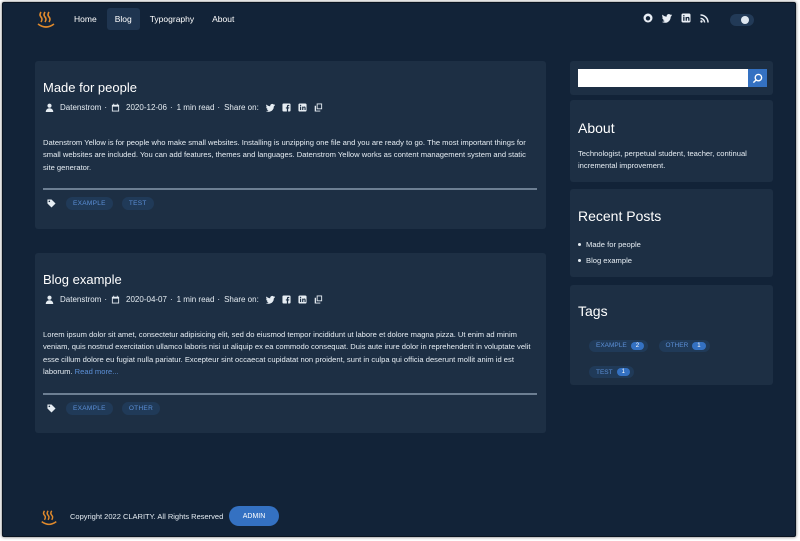 This screenshot has height=541, width=800. I want to click on search-input, so click(663, 78).